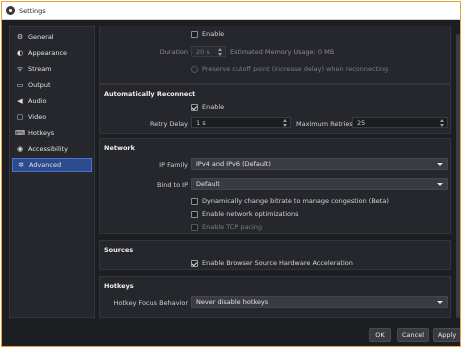  I want to click on sidebar-item-output: ▭ Output, so click(52, 85).